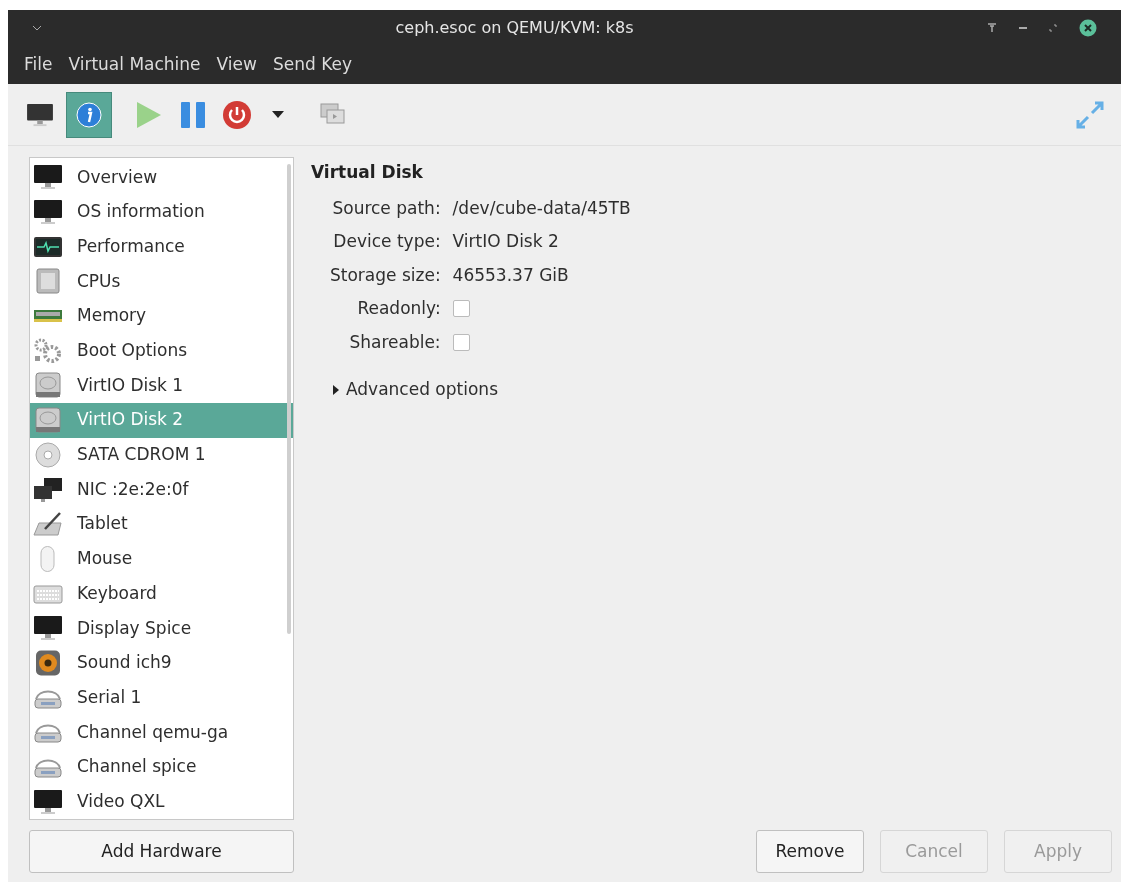 The width and height of the screenshot is (1121, 882). What do you see at coordinates (38, 65) in the screenshot?
I see `menu-item: File` at bounding box center [38, 65].